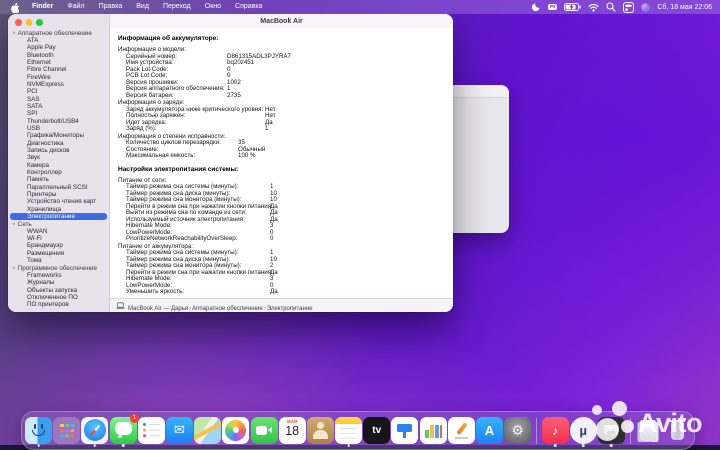 This screenshot has width=720, height=450. I want to click on dock-item-contacts, so click(320, 430).